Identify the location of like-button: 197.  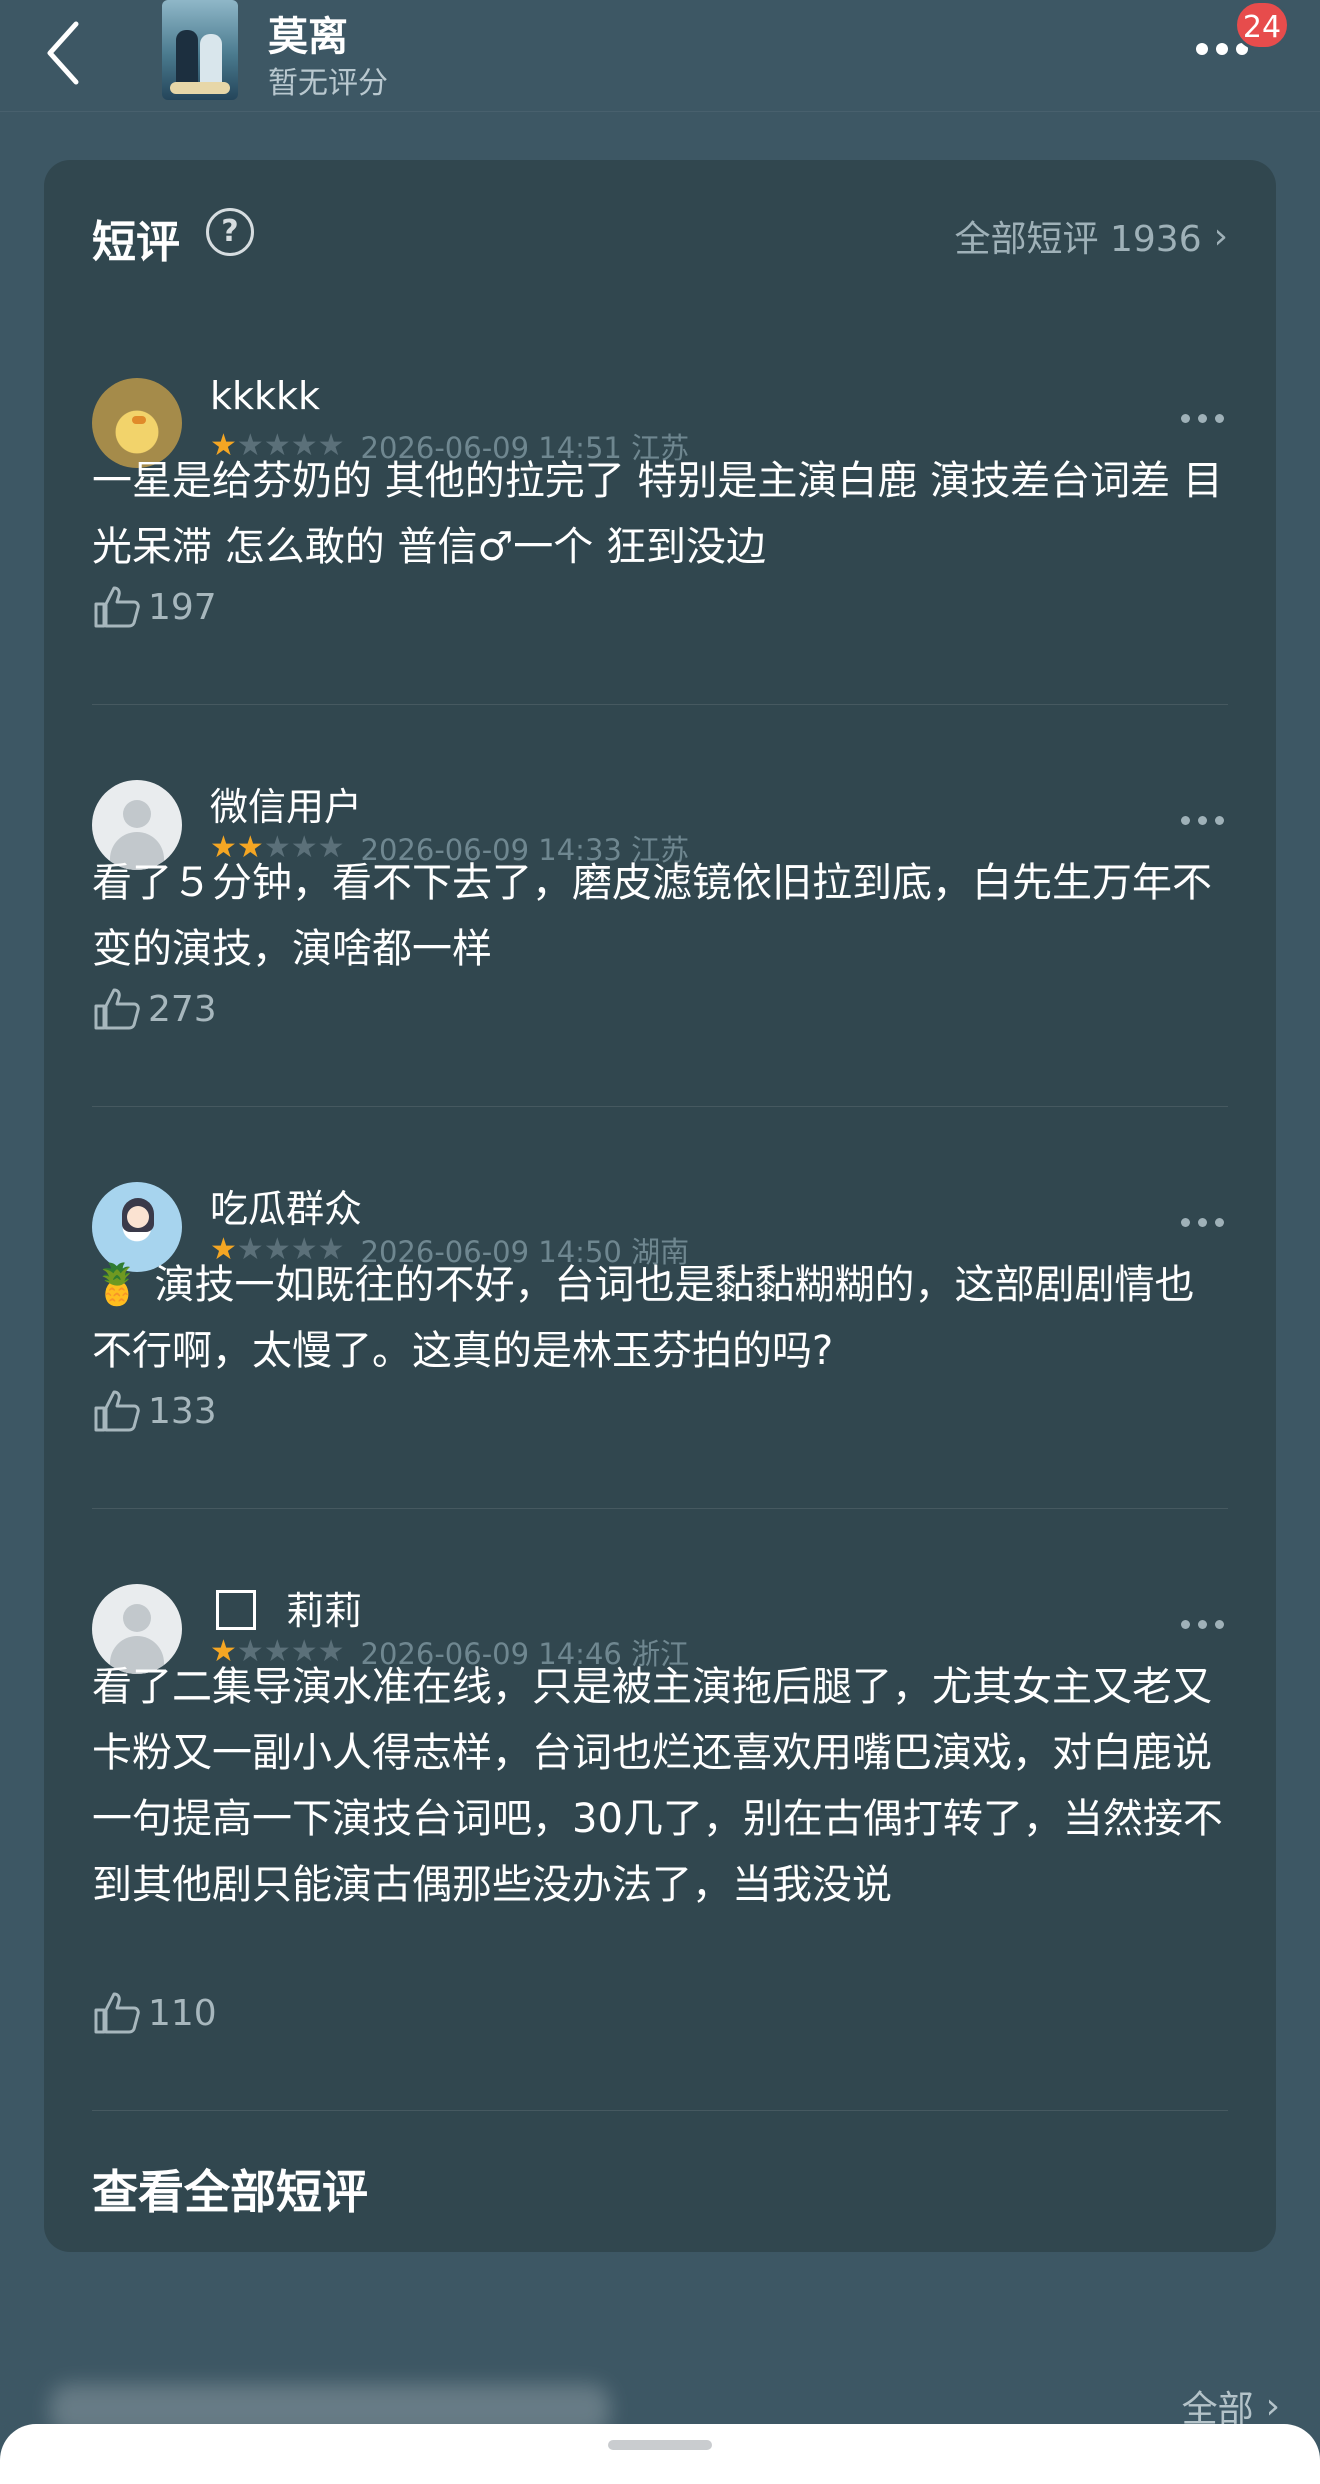
(154, 607).